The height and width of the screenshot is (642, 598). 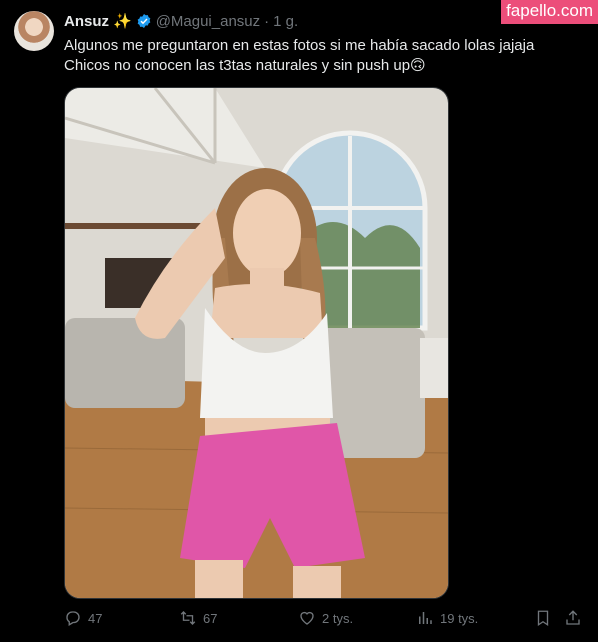 I want to click on user-name: Ansuz, so click(x=86, y=21).